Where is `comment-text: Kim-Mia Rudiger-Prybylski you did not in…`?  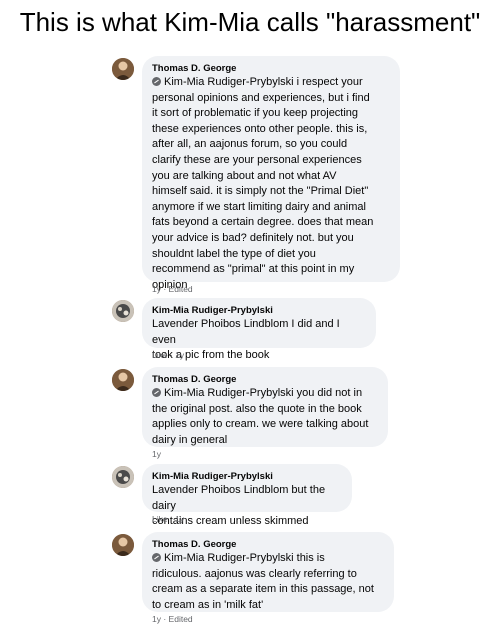
comment-text: Kim-Mia Rudiger-Prybylski you did not in… is located at coordinates (260, 416).